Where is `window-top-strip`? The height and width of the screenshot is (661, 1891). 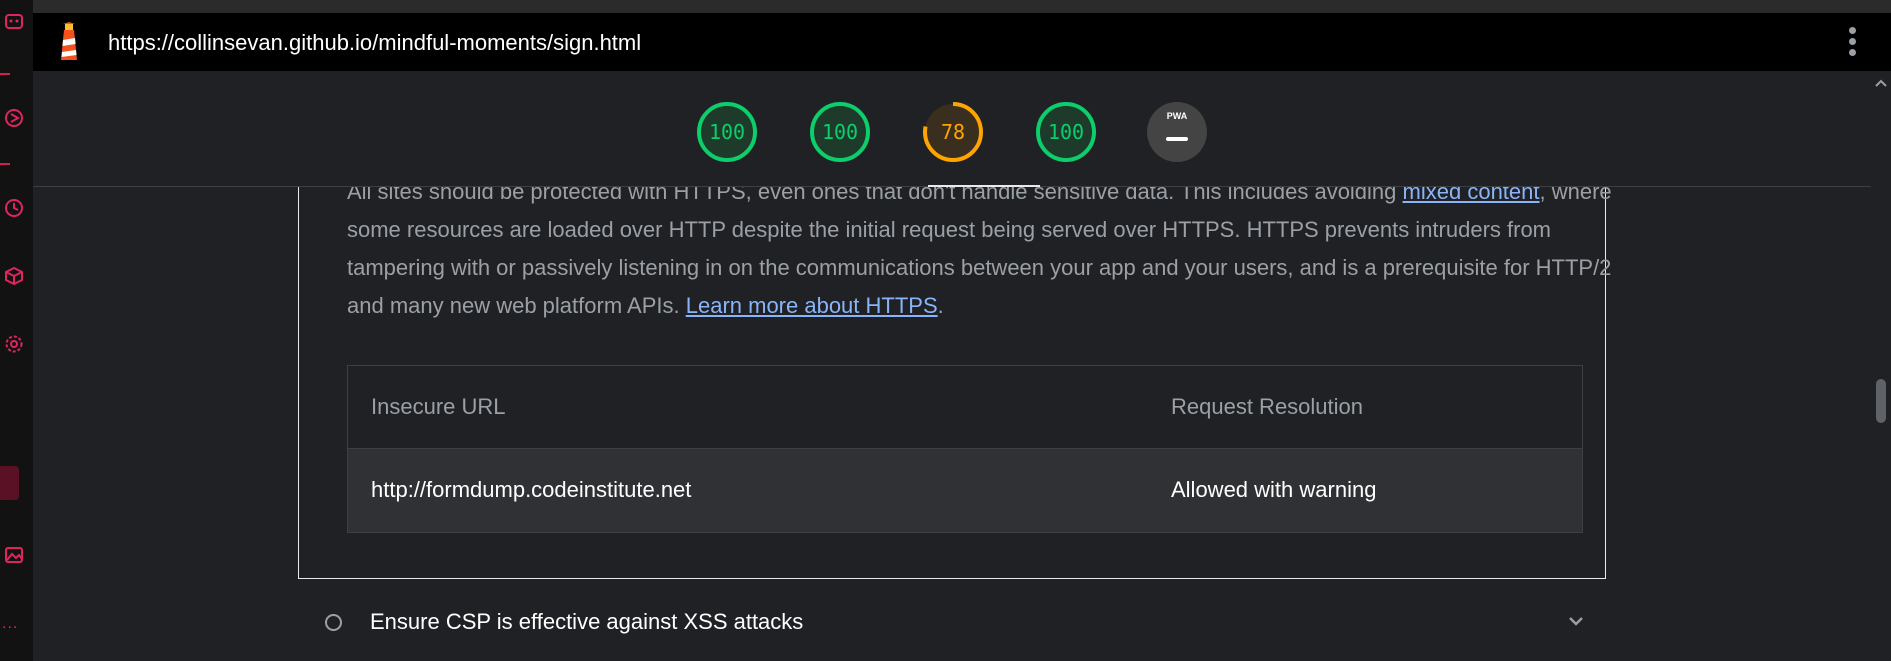 window-top-strip is located at coordinates (962, 7).